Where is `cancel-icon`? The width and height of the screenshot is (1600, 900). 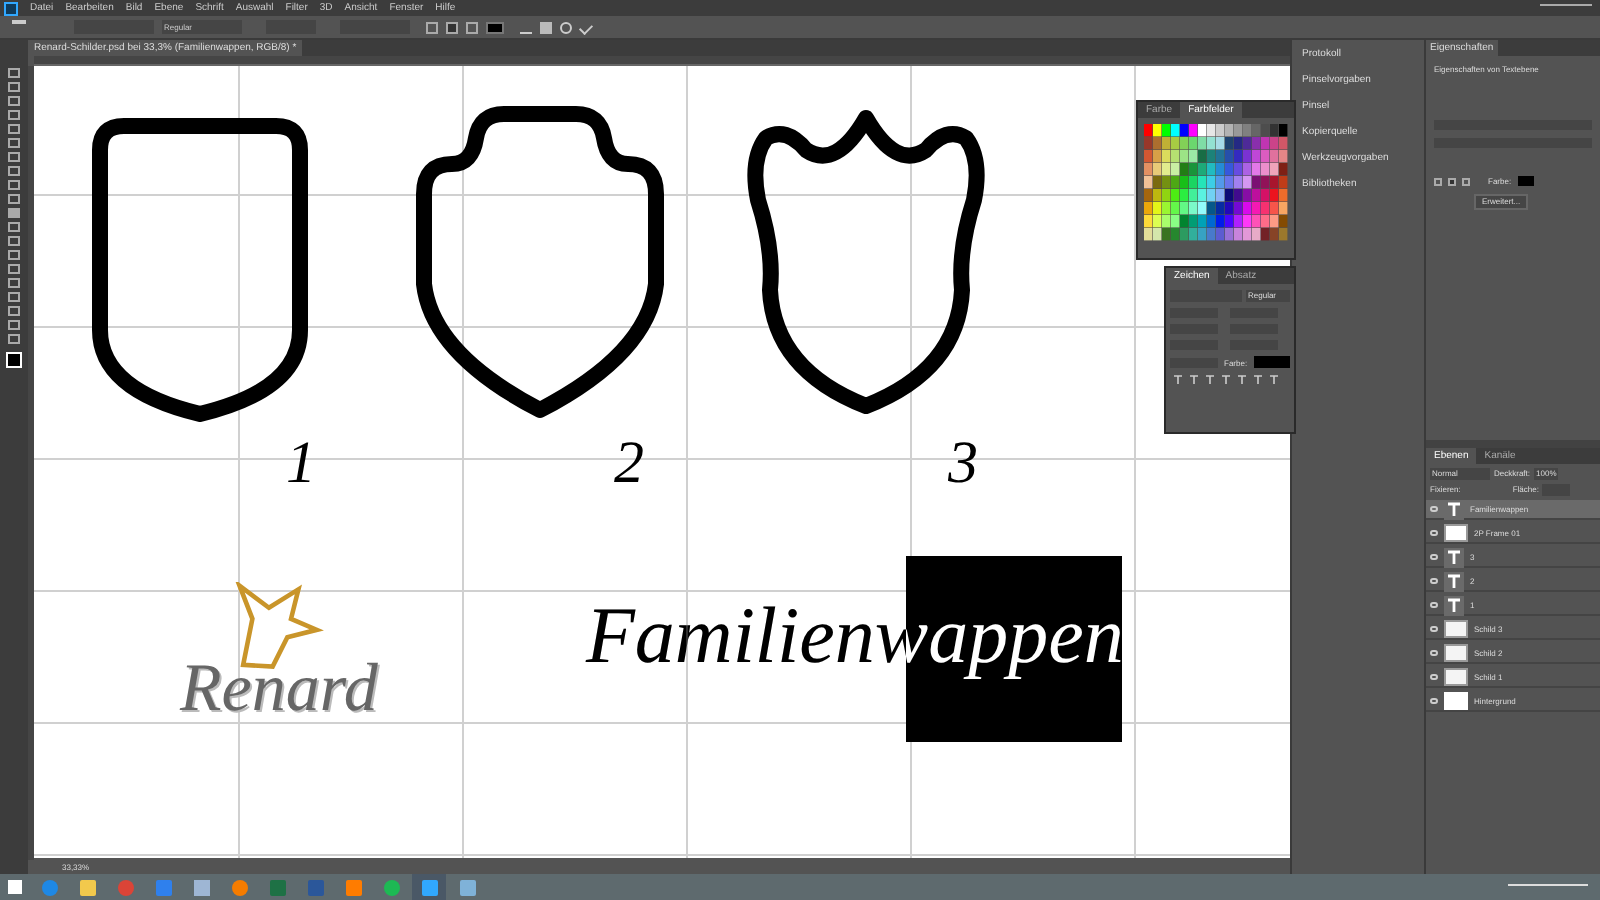 cancel-icon is located at coordinates (566, 27).